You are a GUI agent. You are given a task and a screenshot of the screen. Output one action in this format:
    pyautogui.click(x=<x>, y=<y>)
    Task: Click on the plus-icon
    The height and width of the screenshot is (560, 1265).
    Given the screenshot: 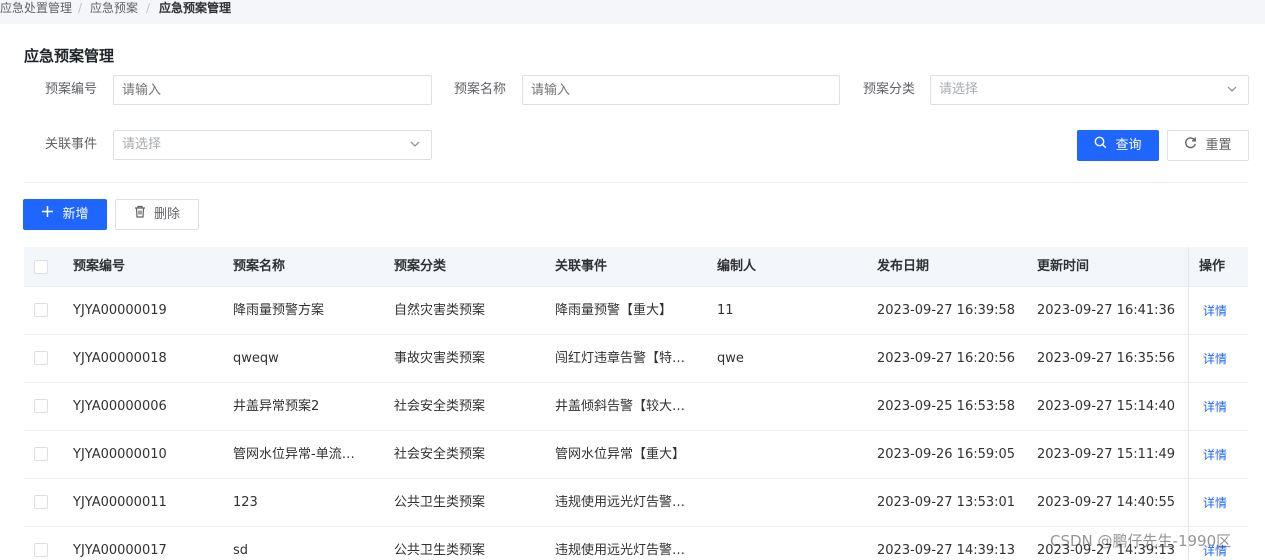 What is the action you would take?
    pyautogui.click(x=47, y=214)
    